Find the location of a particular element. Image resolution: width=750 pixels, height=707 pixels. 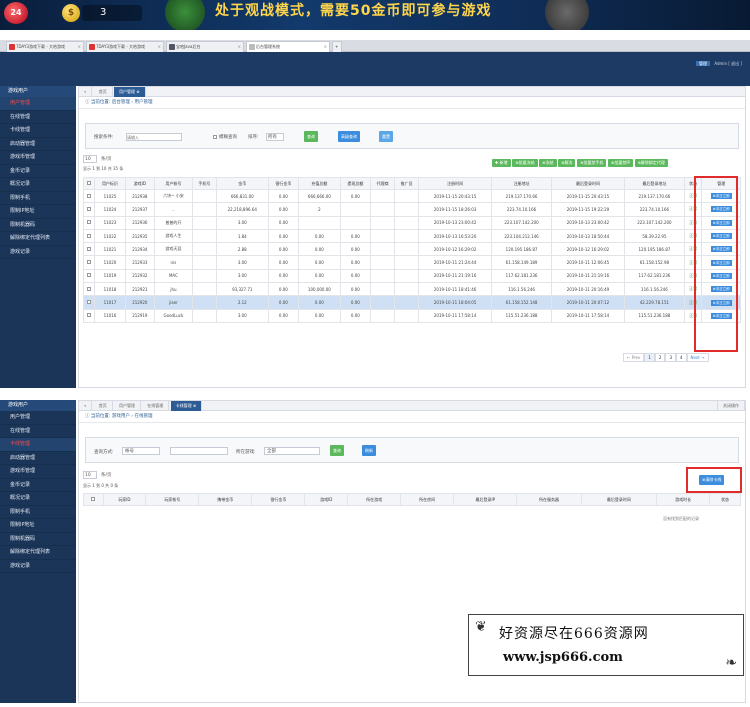

column-header: 最后登录地址 is located at coordinates (654, 183).